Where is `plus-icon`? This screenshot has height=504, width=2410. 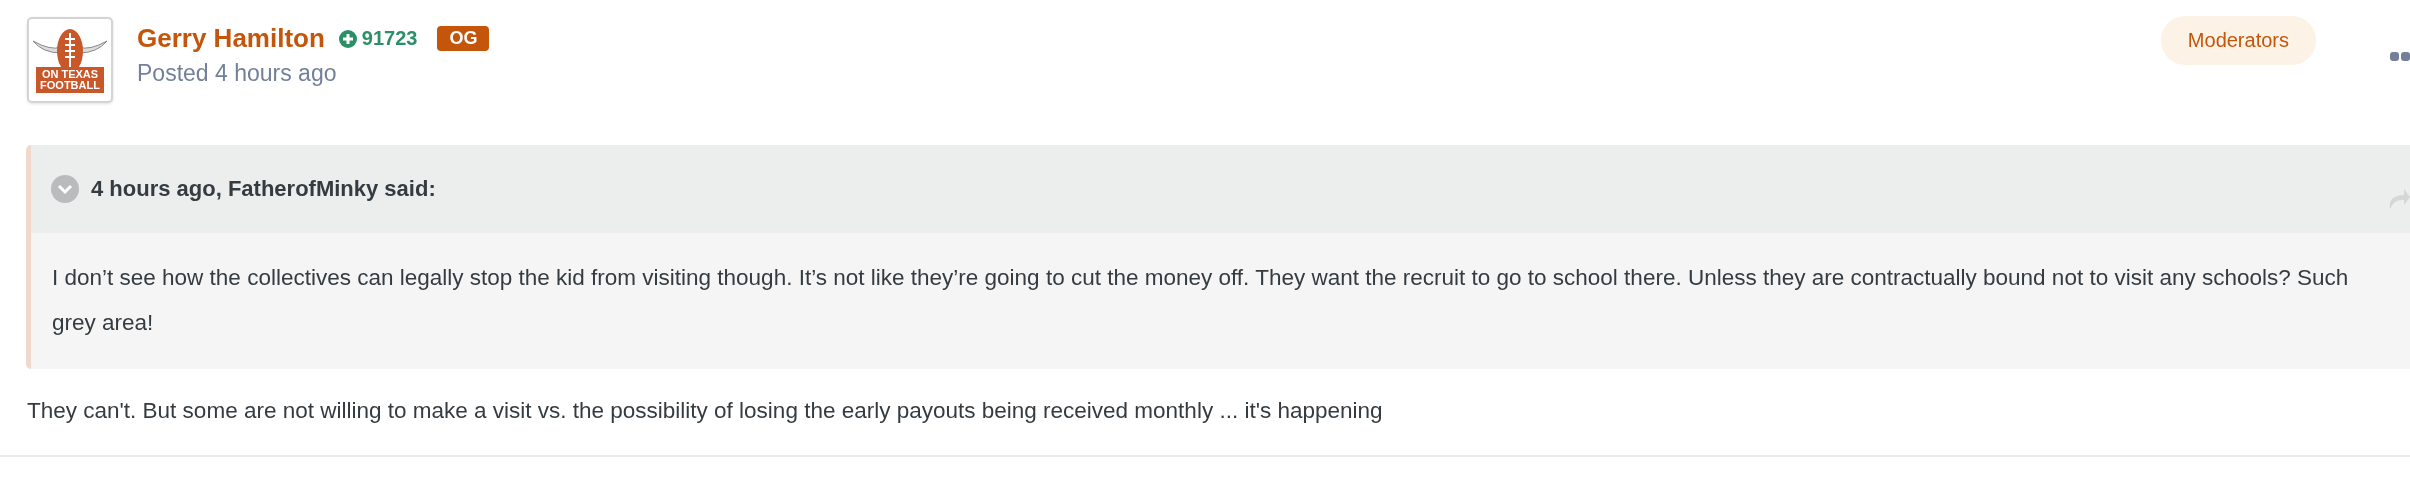 plus-icon is located at coordinates (347, 38).